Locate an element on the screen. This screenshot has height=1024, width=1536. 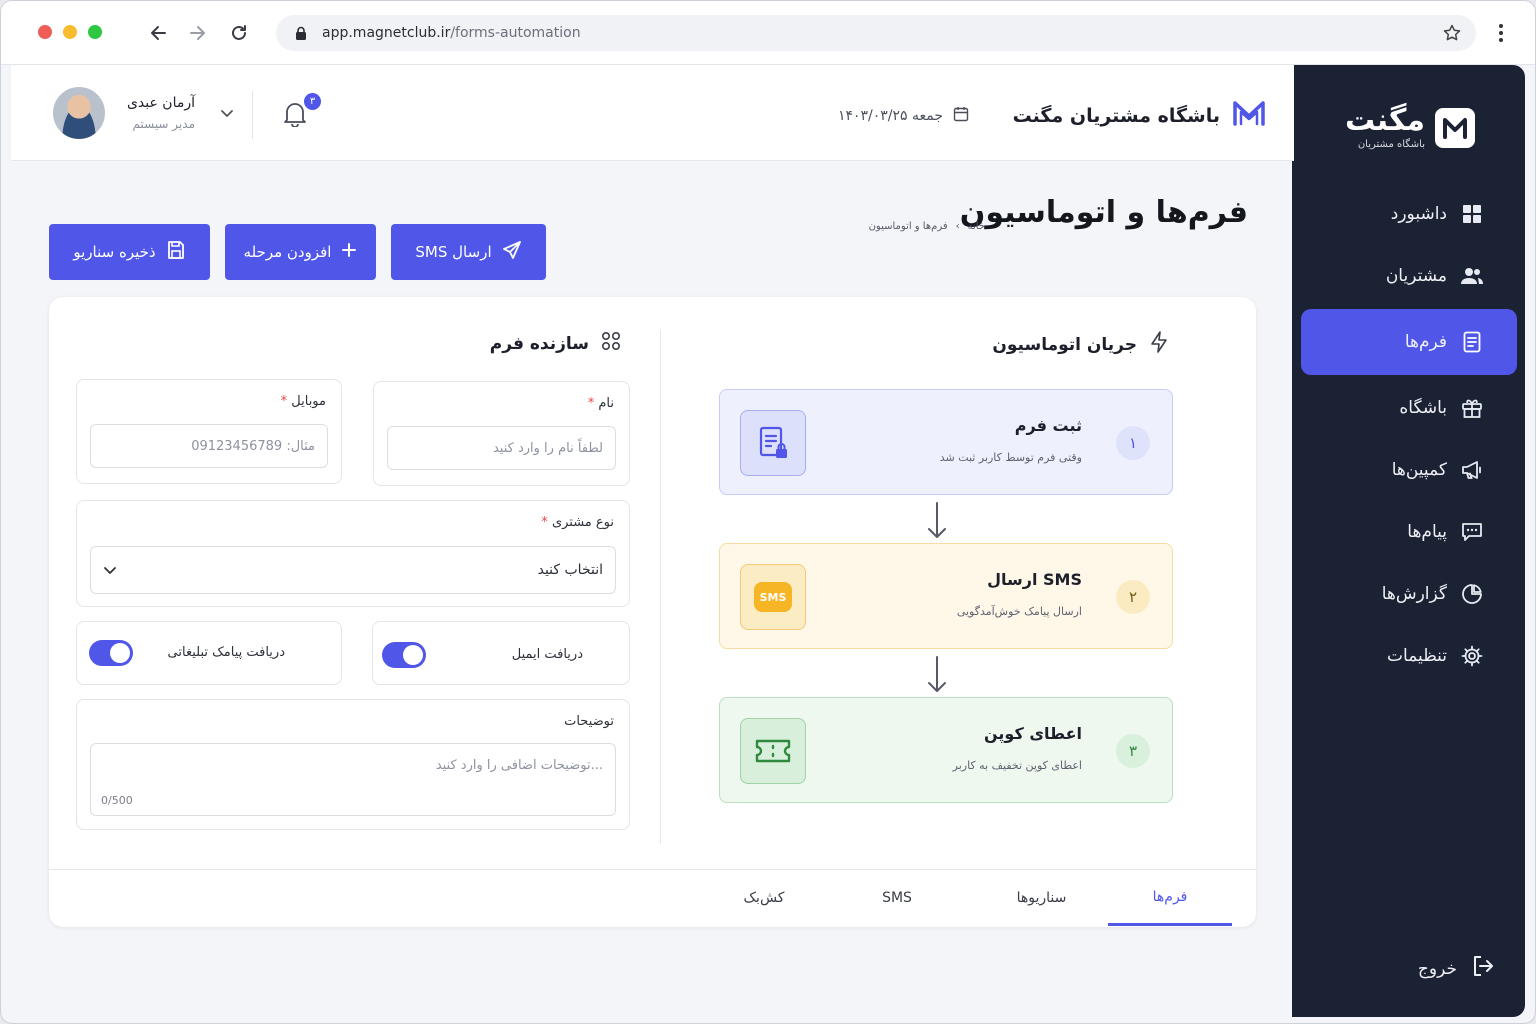
sidebar-menu: داشبورد مشتریان فرم‌ها باشگاه is located at coordinates (1409, 435).